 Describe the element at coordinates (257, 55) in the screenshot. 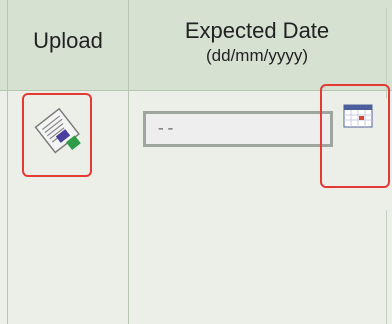

I see `date-format-hint: (dd/mm/yyyy)` at that location.